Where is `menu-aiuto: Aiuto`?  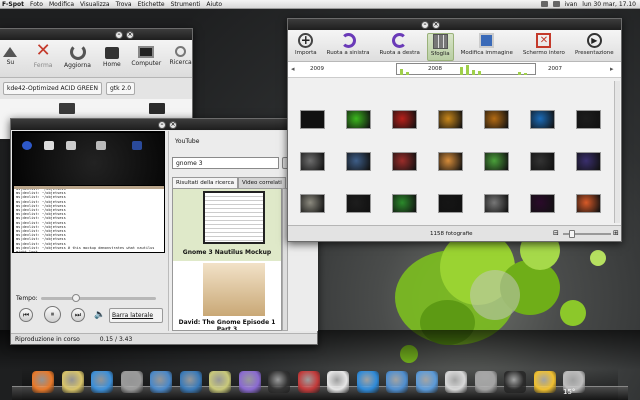
menu-aiuto: Aiuto is located at coordinates (214, 4).